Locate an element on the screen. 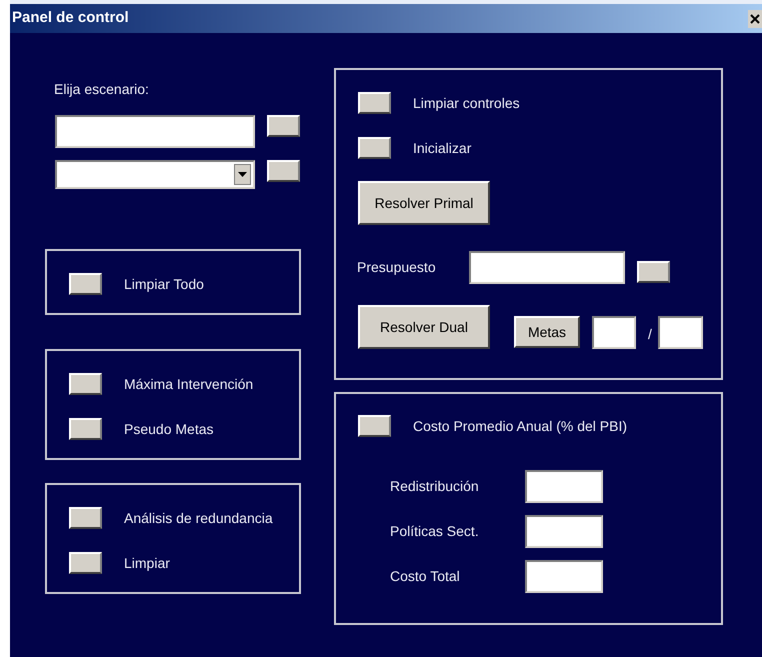 This screenshot has height=657, width=762. push-button: Metas is located at coordinates (547, 332).